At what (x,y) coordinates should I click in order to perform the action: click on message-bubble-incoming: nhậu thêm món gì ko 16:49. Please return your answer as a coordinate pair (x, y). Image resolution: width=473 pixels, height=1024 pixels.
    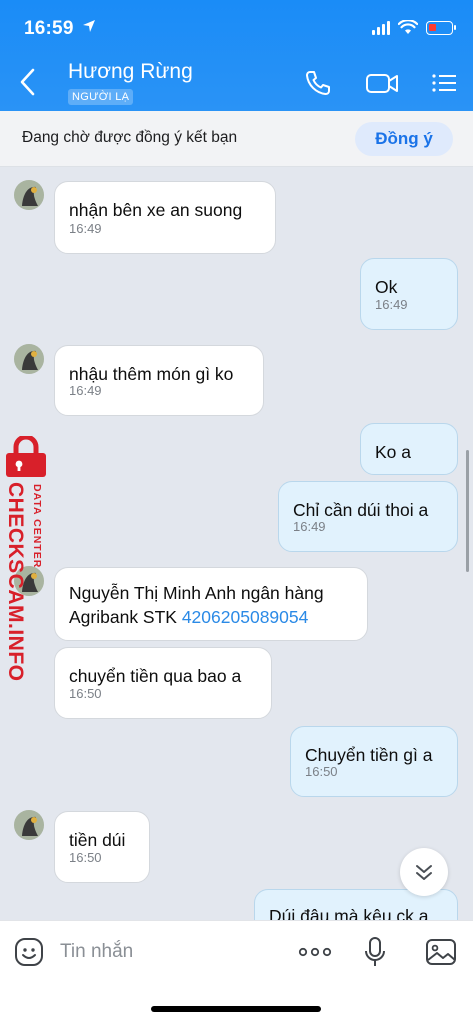
    Looking at the image, I should click on (159, 380).